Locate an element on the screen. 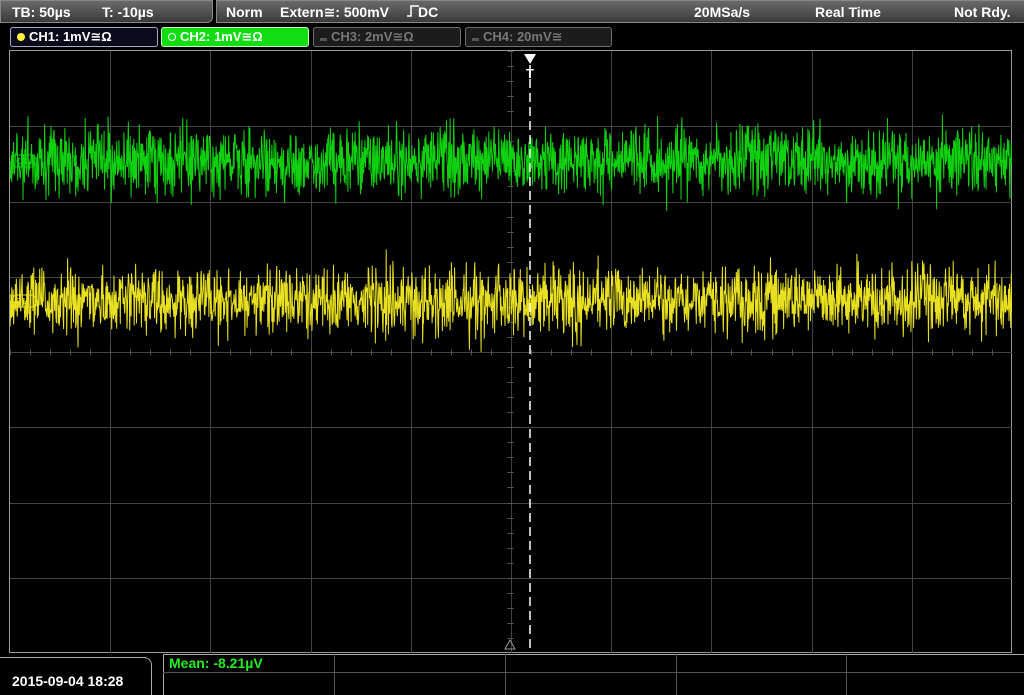 This screenshot has height=695, width=1024. trigger-source: Extern≅: 500mV is located at coordinates (334, 12).